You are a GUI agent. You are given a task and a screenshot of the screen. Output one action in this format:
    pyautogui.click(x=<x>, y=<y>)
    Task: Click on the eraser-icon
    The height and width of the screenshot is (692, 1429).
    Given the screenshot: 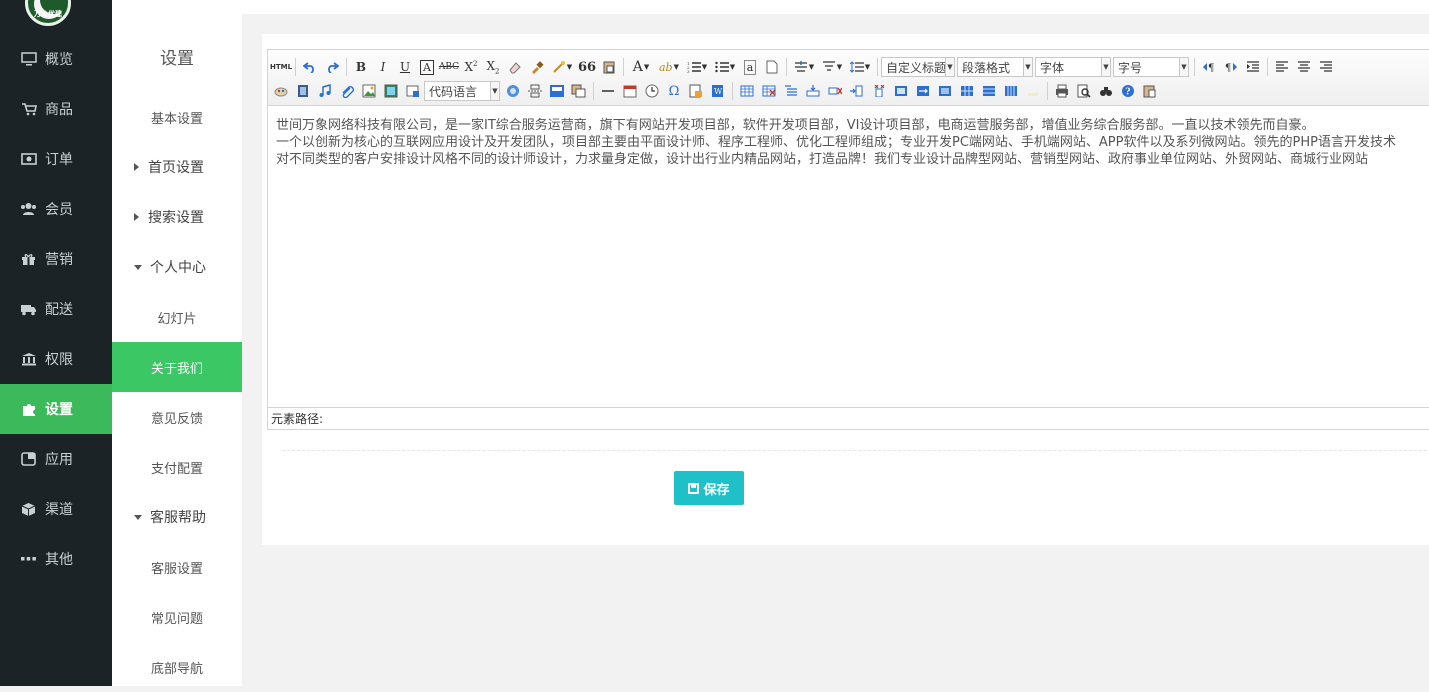 What is the action you would take?
    pyautogui.click(x=515, y=67)
    